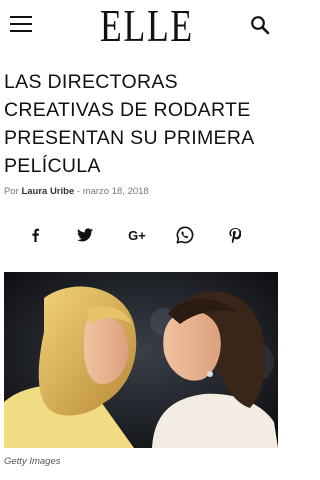  I want to click on byline-prefix: Por, so click(11, 191).